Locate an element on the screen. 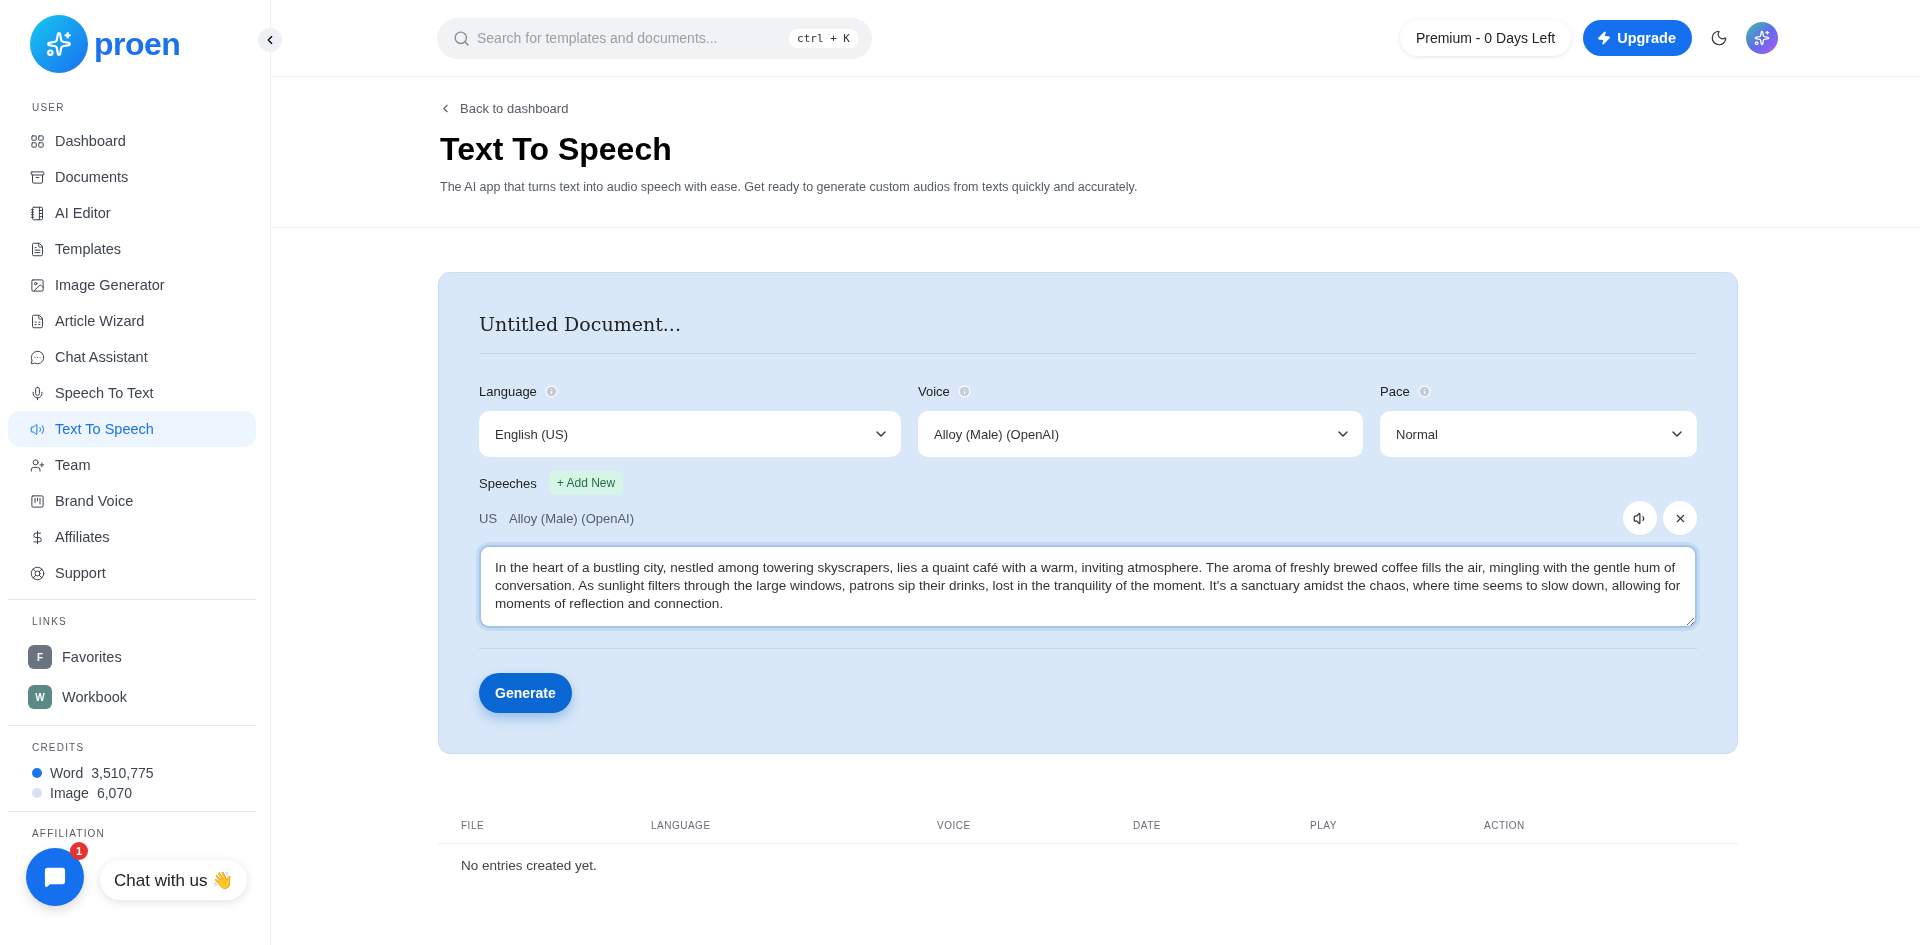  section-title: AFFILIATION is located at coordinates (69, 833).